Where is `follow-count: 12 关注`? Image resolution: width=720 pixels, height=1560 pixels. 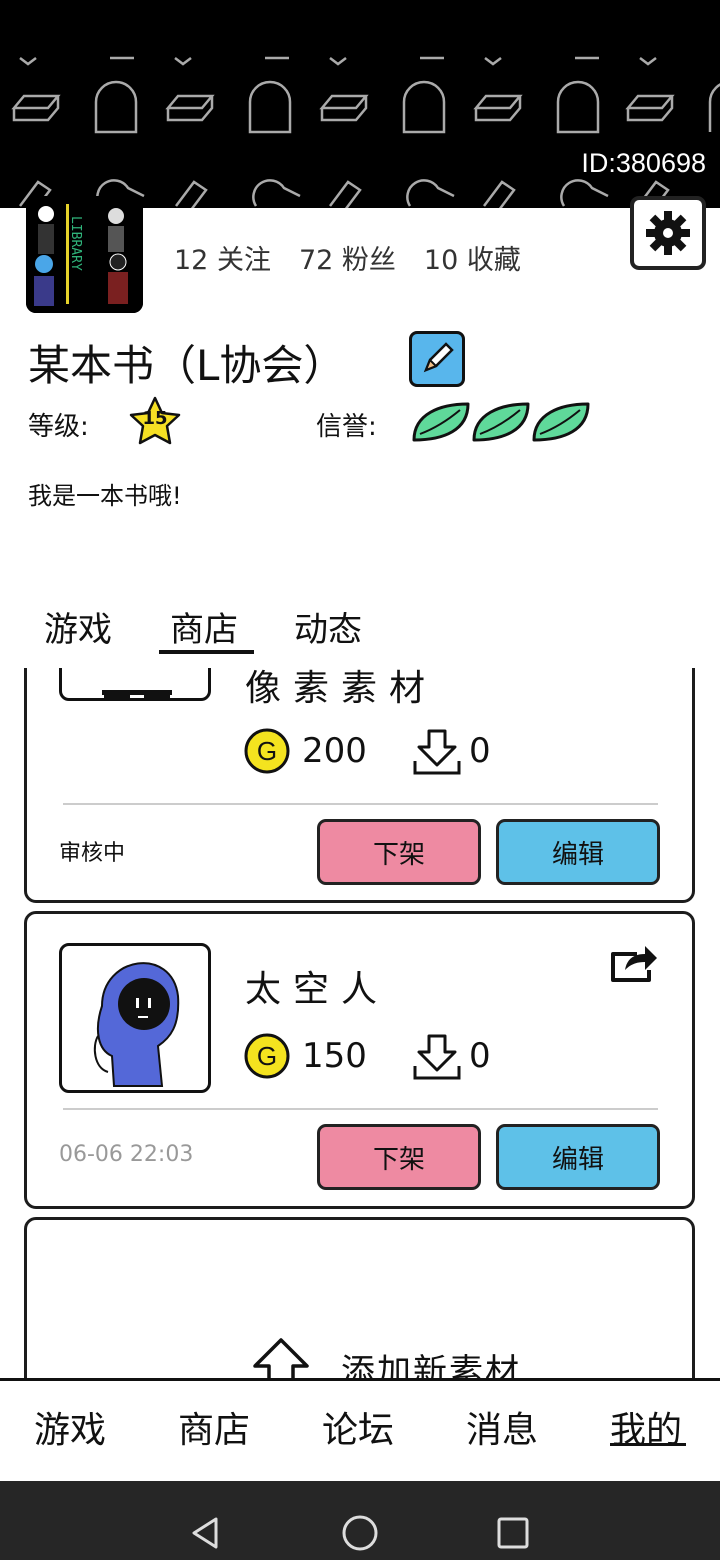 follow-count: 12 关注 is located at coordinates (222, 260).